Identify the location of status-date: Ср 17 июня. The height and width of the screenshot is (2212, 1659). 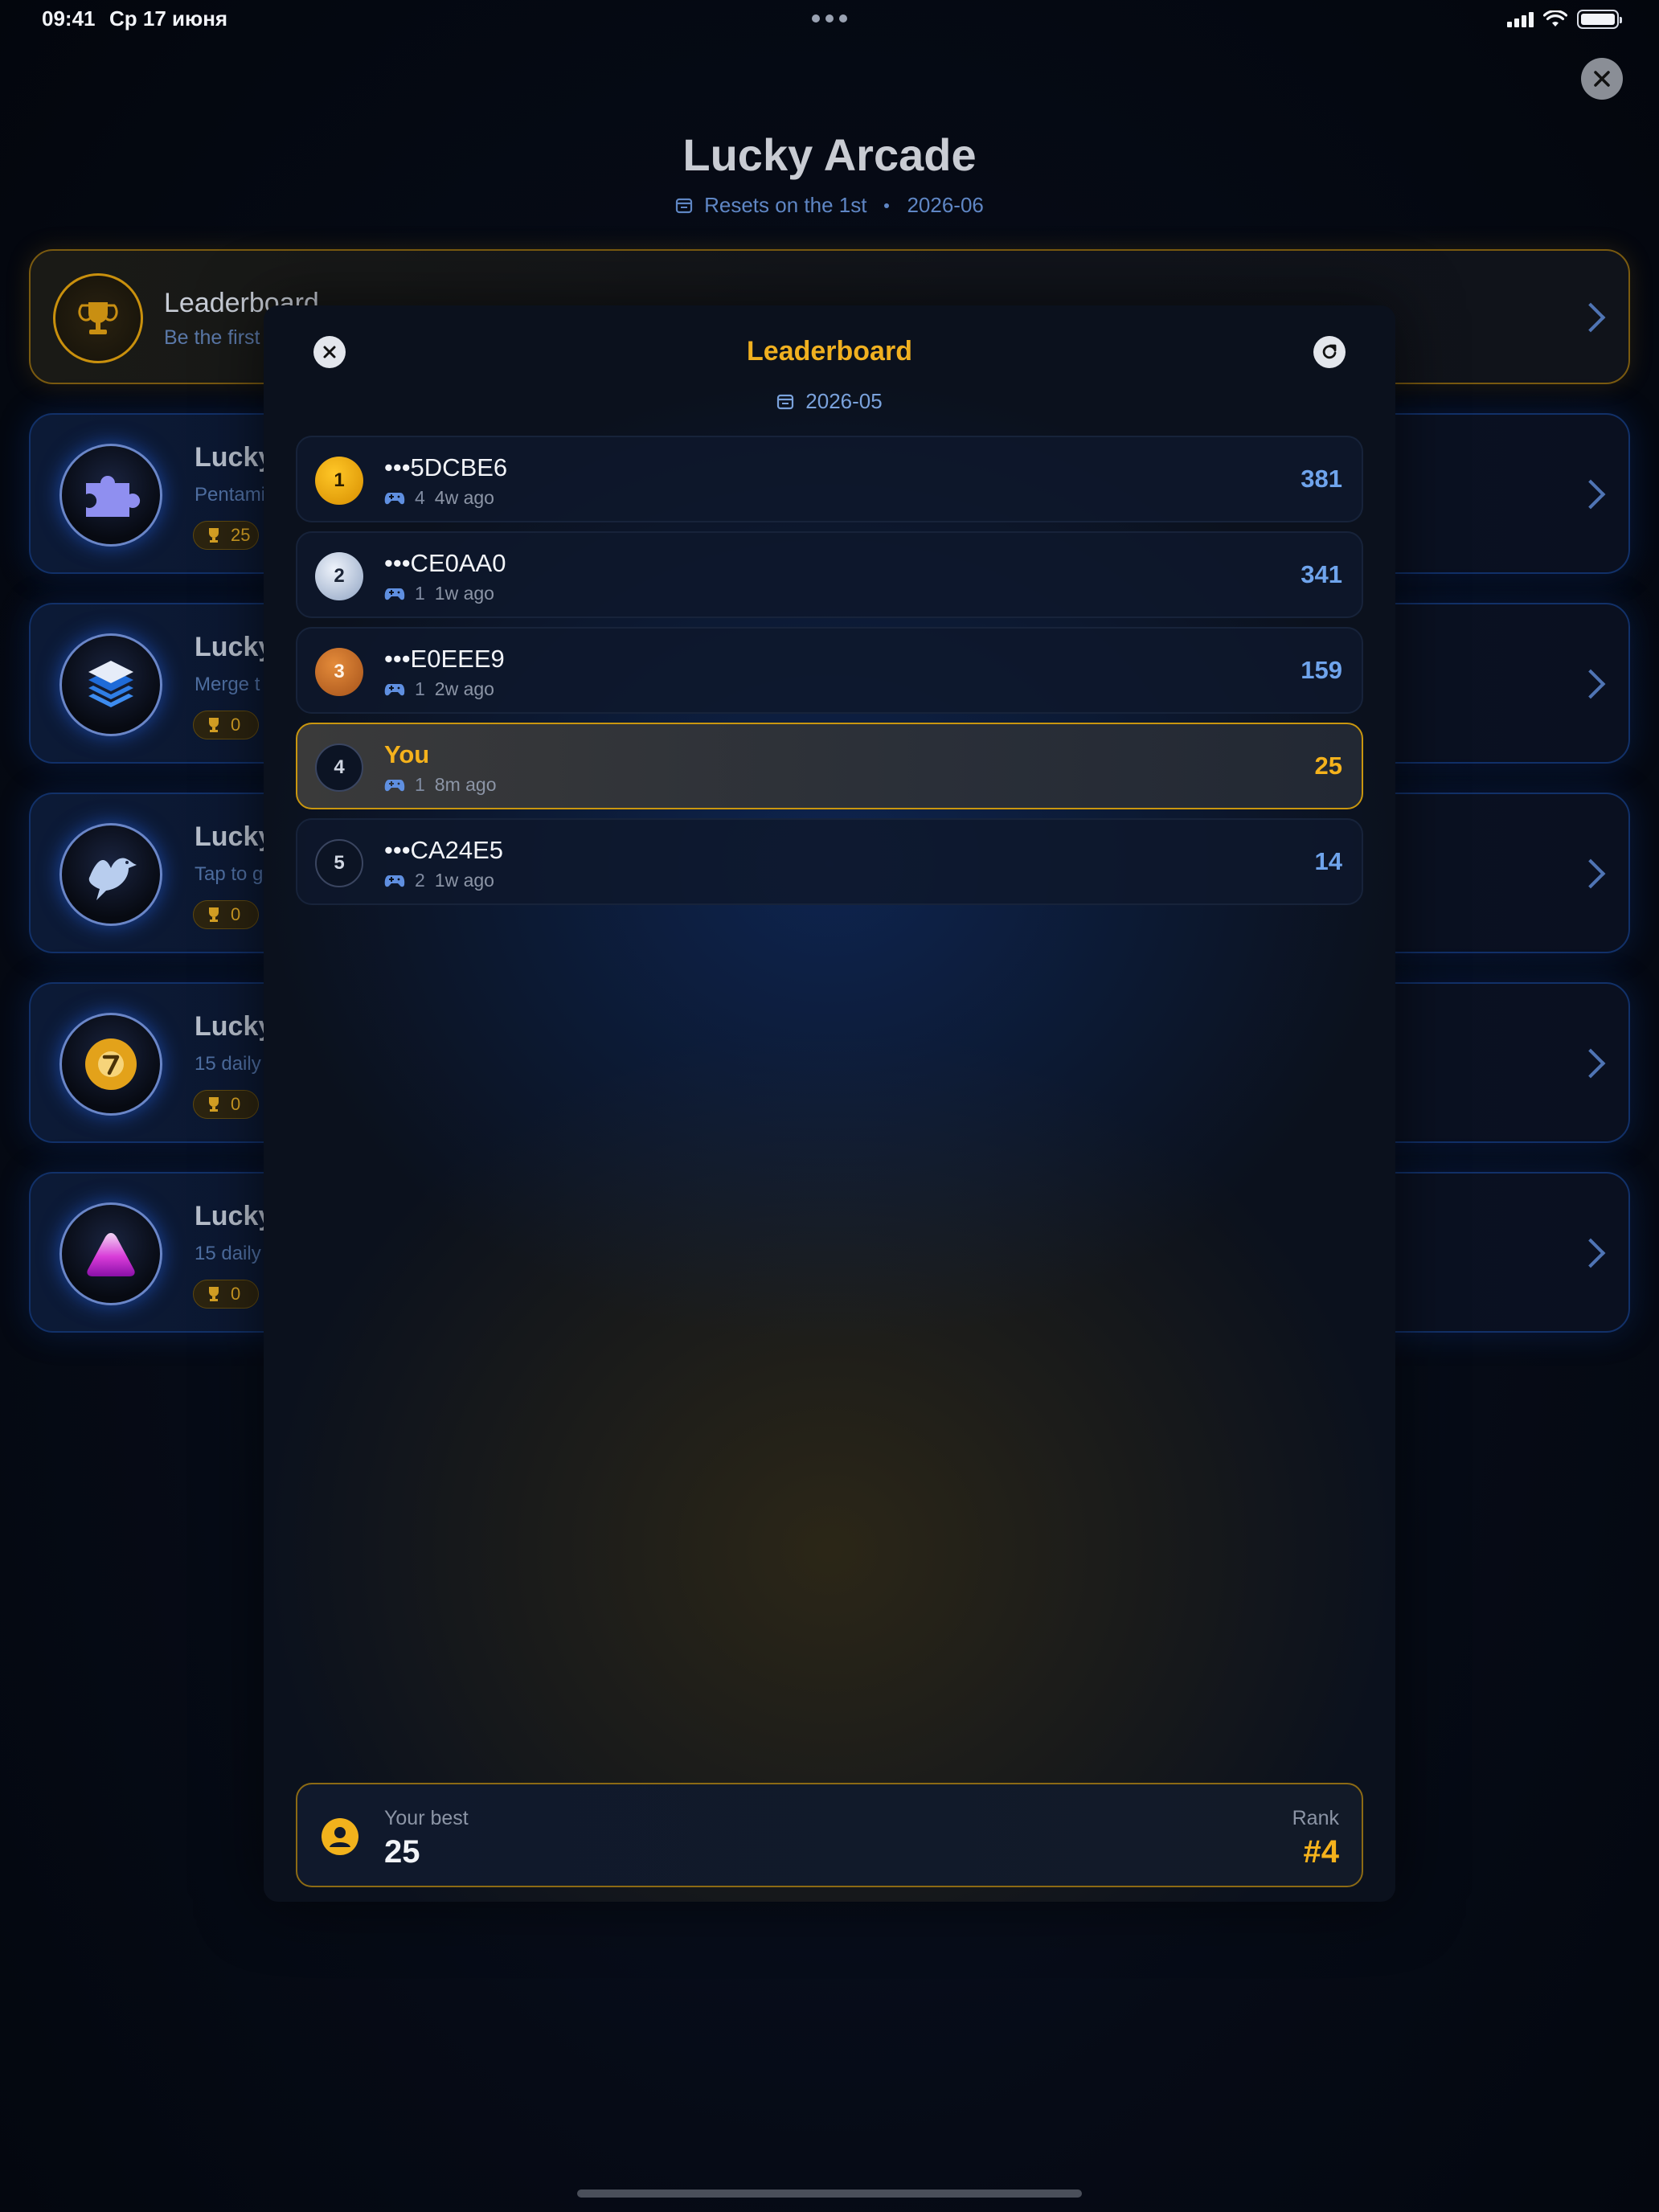
(168, 18).